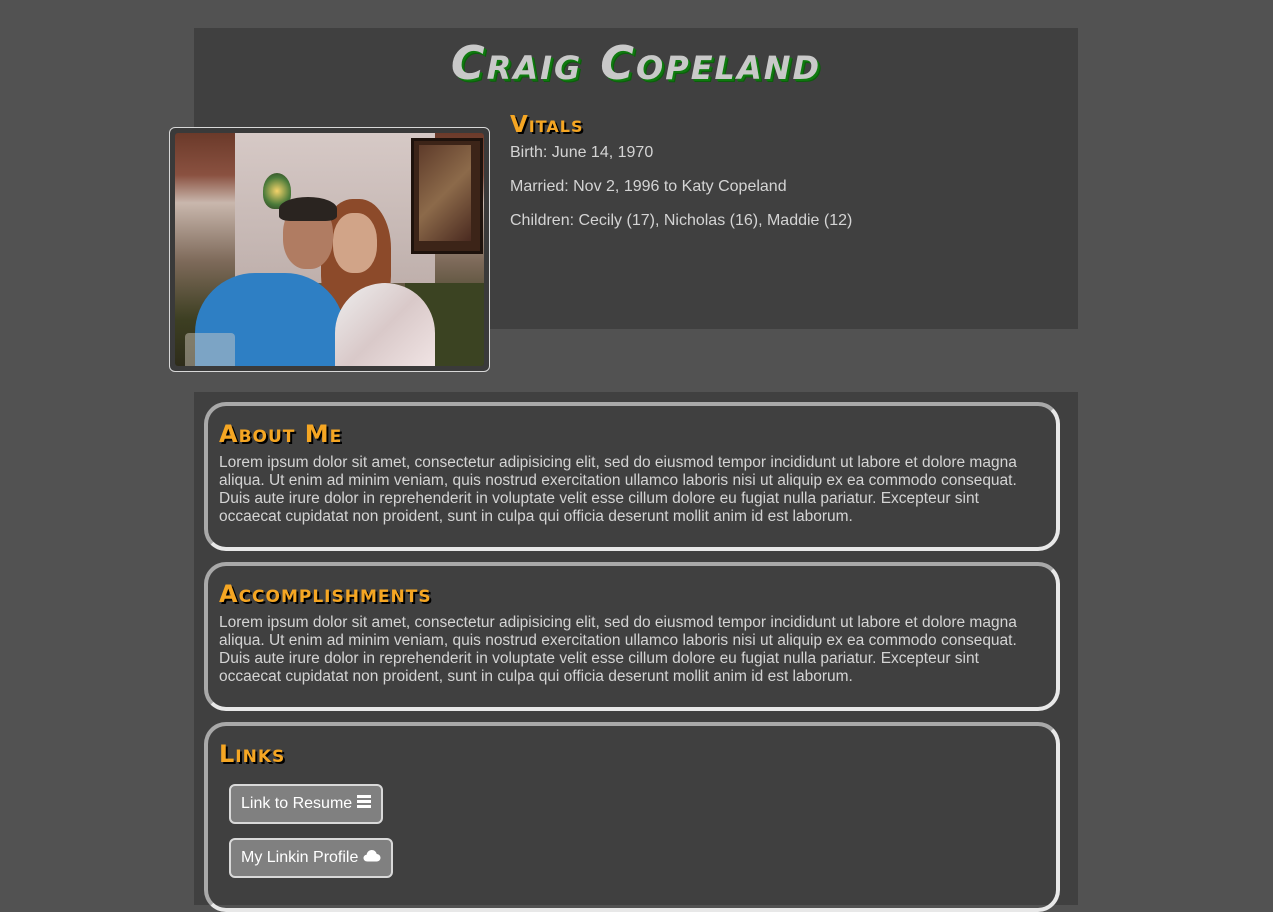 This screenshot has height=912, width=1273. What do you see at coordinates (281, 434) in the screenshot?
I see `about-me-heading: About Me` at bounding box center [281, 434].